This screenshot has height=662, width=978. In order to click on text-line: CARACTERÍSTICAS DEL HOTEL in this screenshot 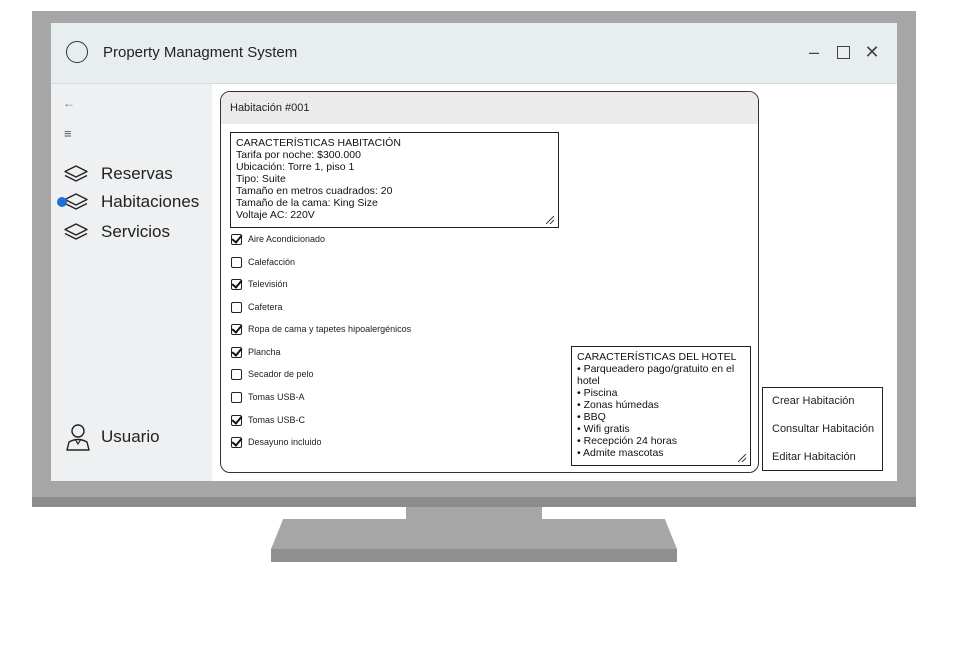, I will do `click(657, 357)`.